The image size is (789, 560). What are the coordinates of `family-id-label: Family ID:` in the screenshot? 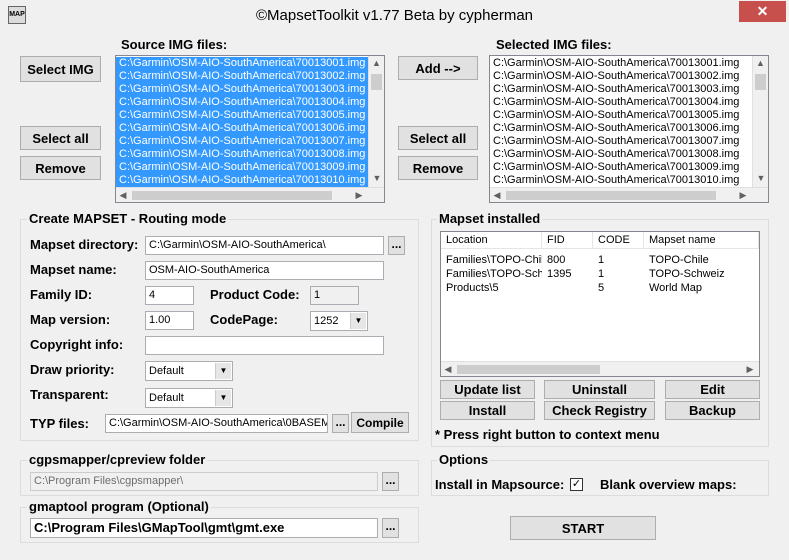 It's located at (61, 294).